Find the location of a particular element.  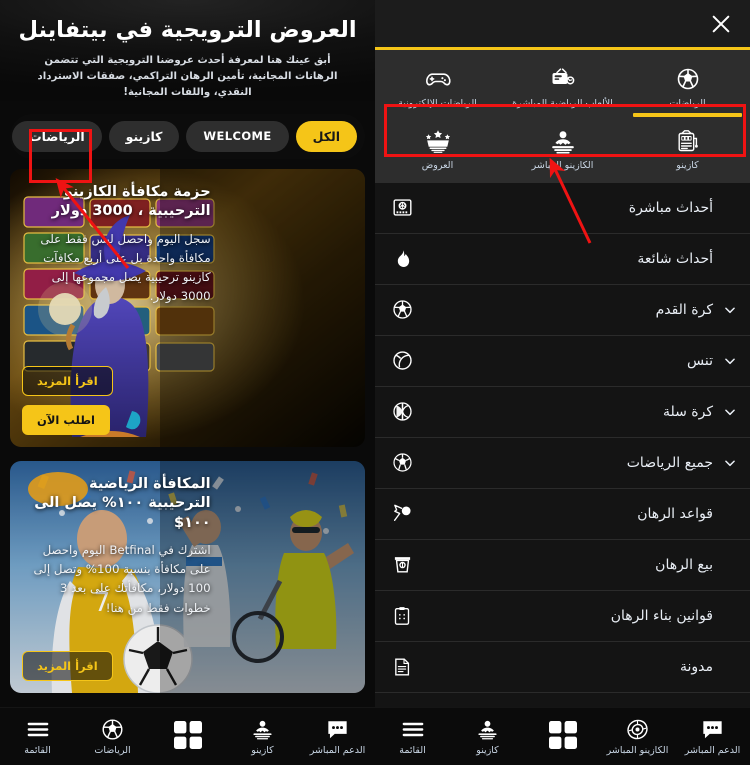

filter-chip-all: الكل is located at coordinates (326, 136).